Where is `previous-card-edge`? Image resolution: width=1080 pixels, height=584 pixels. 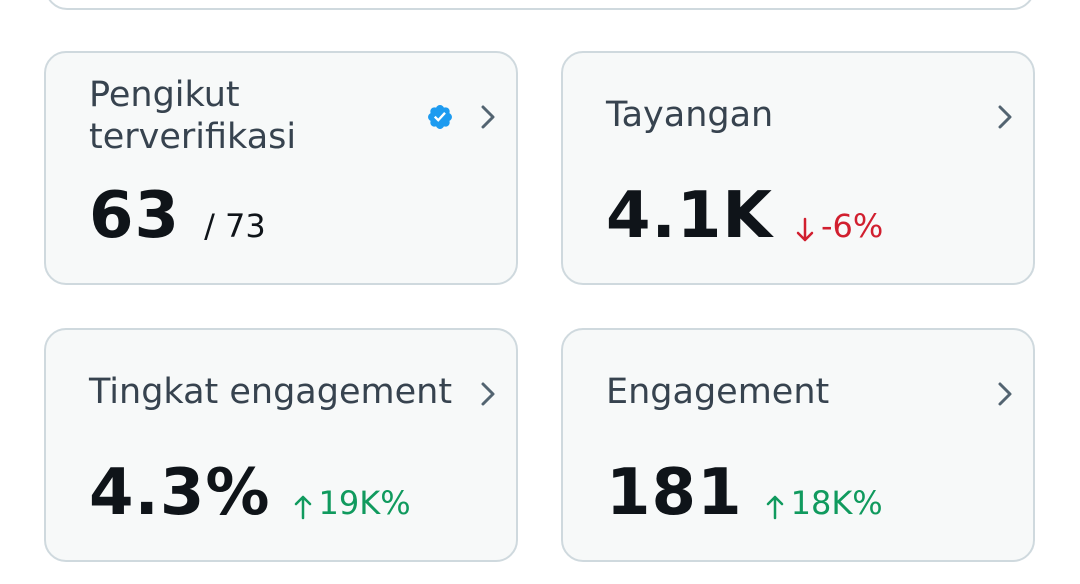
previous-card-edge is located at coordinates (540, 5).